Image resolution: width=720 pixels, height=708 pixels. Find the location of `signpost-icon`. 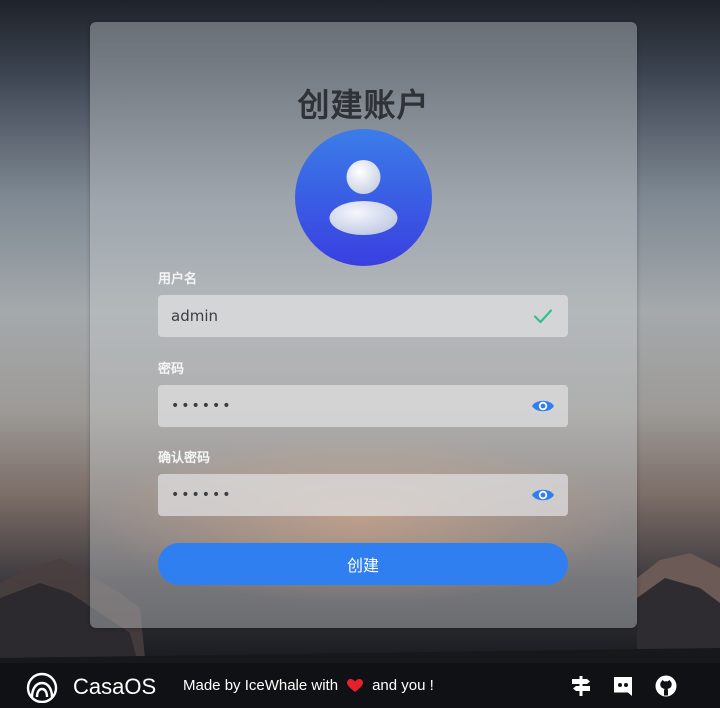

signpost-icon is located at coordinates (581, 686).